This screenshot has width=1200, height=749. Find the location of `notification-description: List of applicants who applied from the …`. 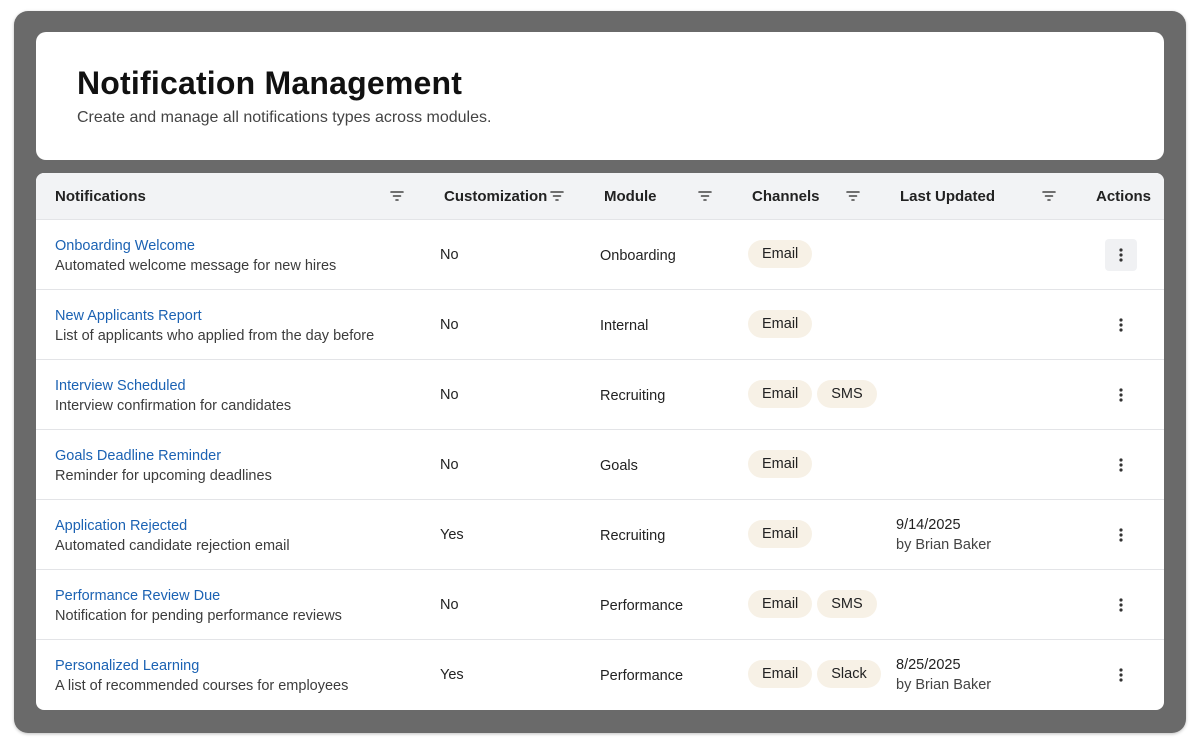

notification-description: List of applicants who applied from the … is located at coordinates (215, 336).